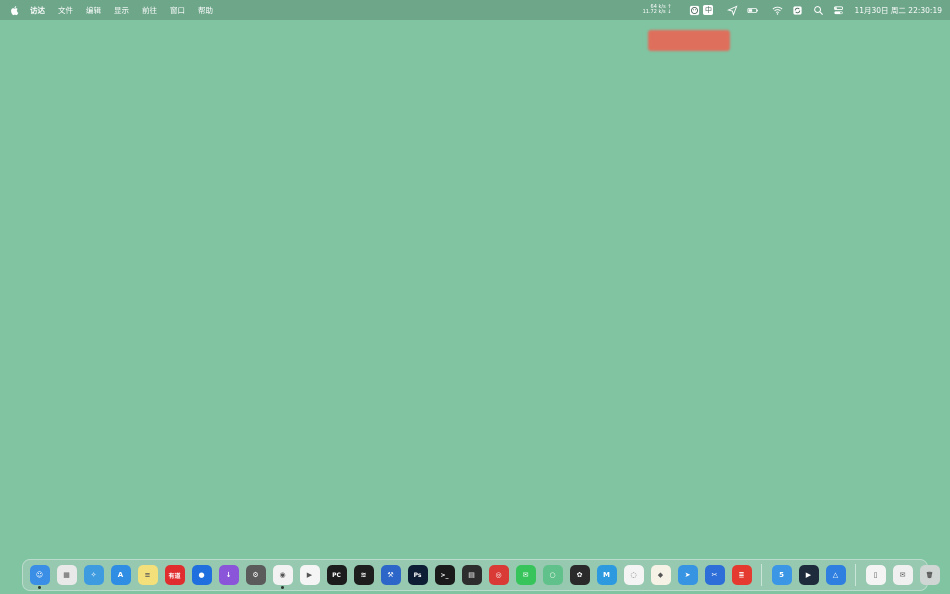 The height and width of the screenshot is (594, 950). I want to click on dock-app-tes: ✿, so click(579, 575).